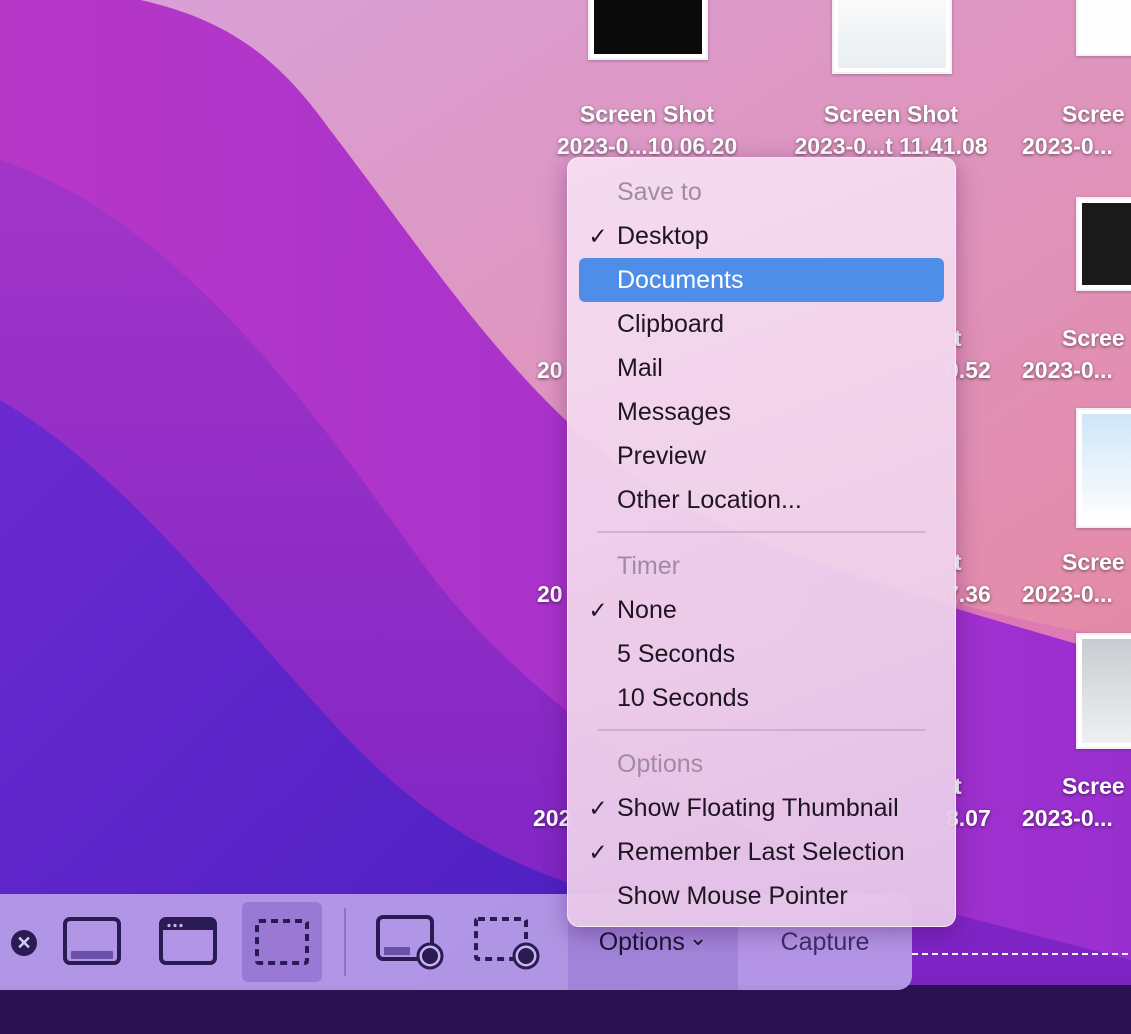 This screenshot has width=1131, height=1034. I want to click on capture-selected-window-button, so click(188, 942).